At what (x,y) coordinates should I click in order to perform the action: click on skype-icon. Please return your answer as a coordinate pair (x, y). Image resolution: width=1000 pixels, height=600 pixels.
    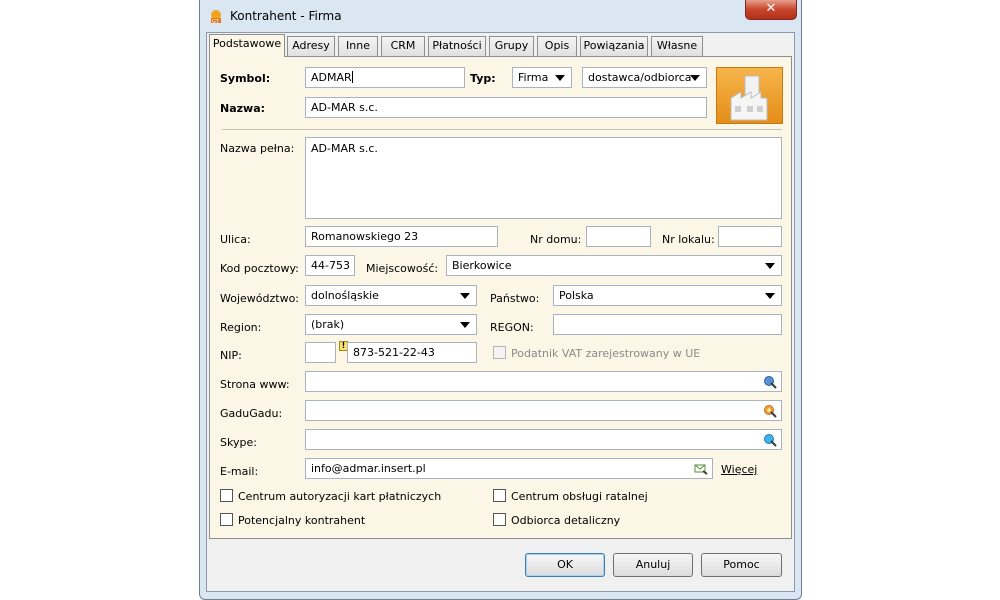
    Looking at the image, I should click on (770, 440).